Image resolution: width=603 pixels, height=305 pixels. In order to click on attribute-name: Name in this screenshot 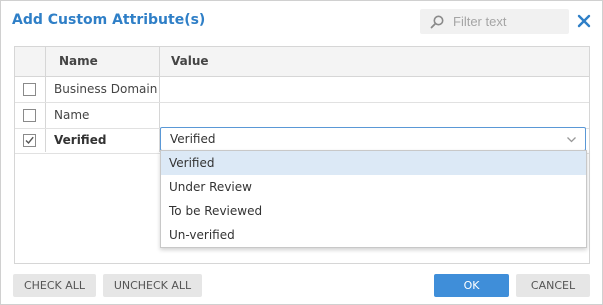, I will do `click(72, 115)`.